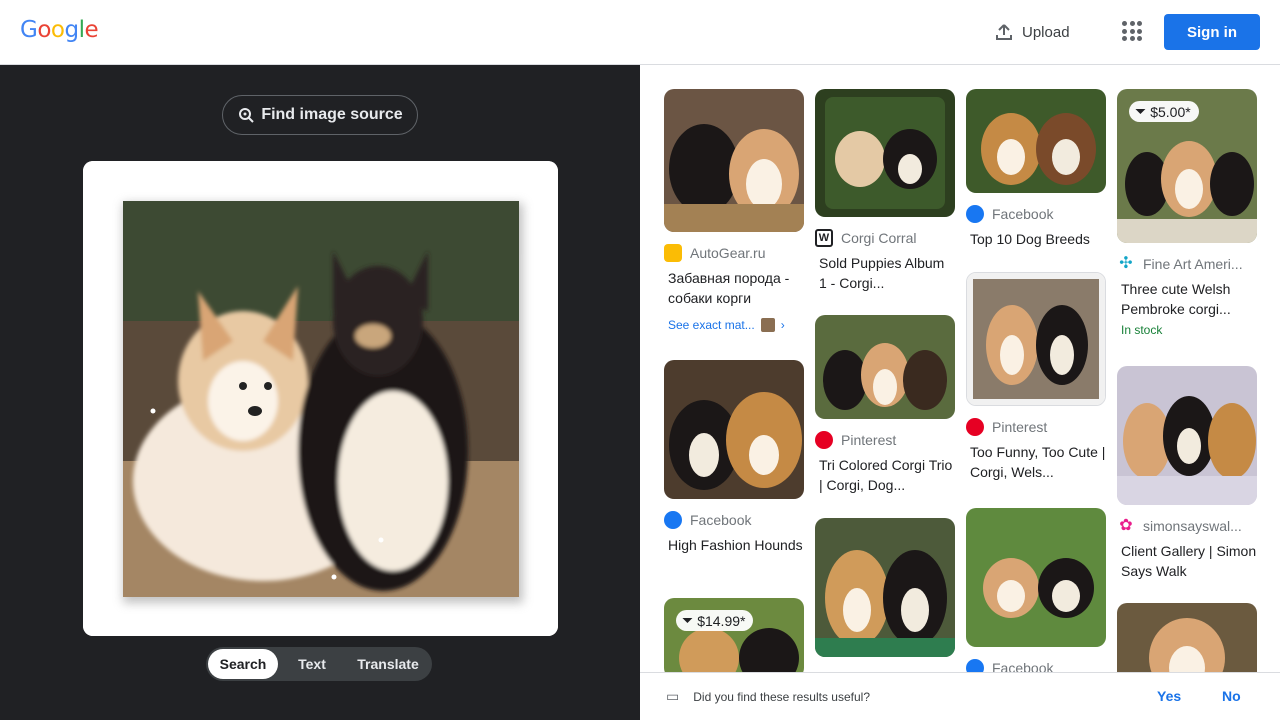  I want to click on mode-switcher: Search Text Translate, so click(319, 664).